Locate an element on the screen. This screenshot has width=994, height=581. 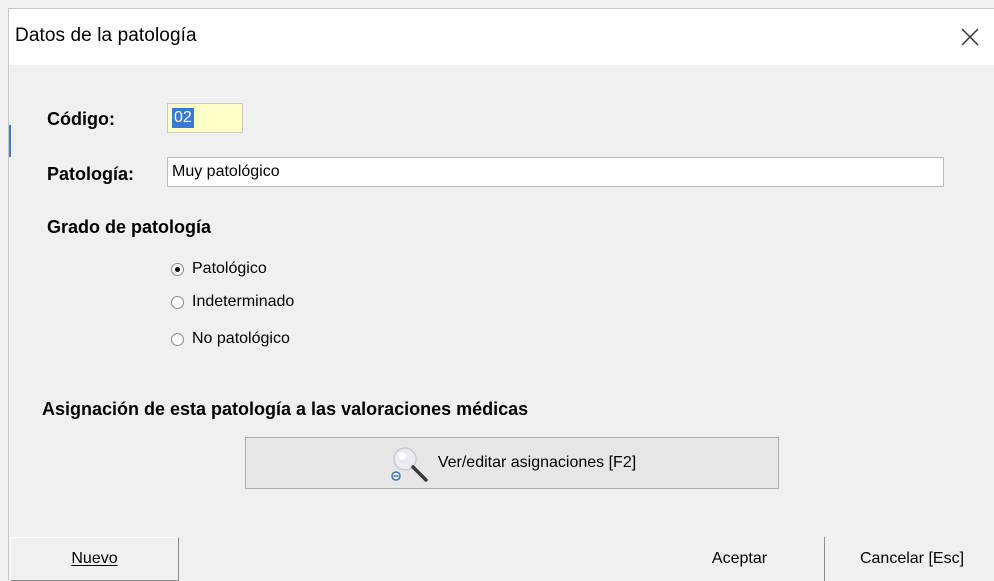
close-button is located at coordinates (970, 37).